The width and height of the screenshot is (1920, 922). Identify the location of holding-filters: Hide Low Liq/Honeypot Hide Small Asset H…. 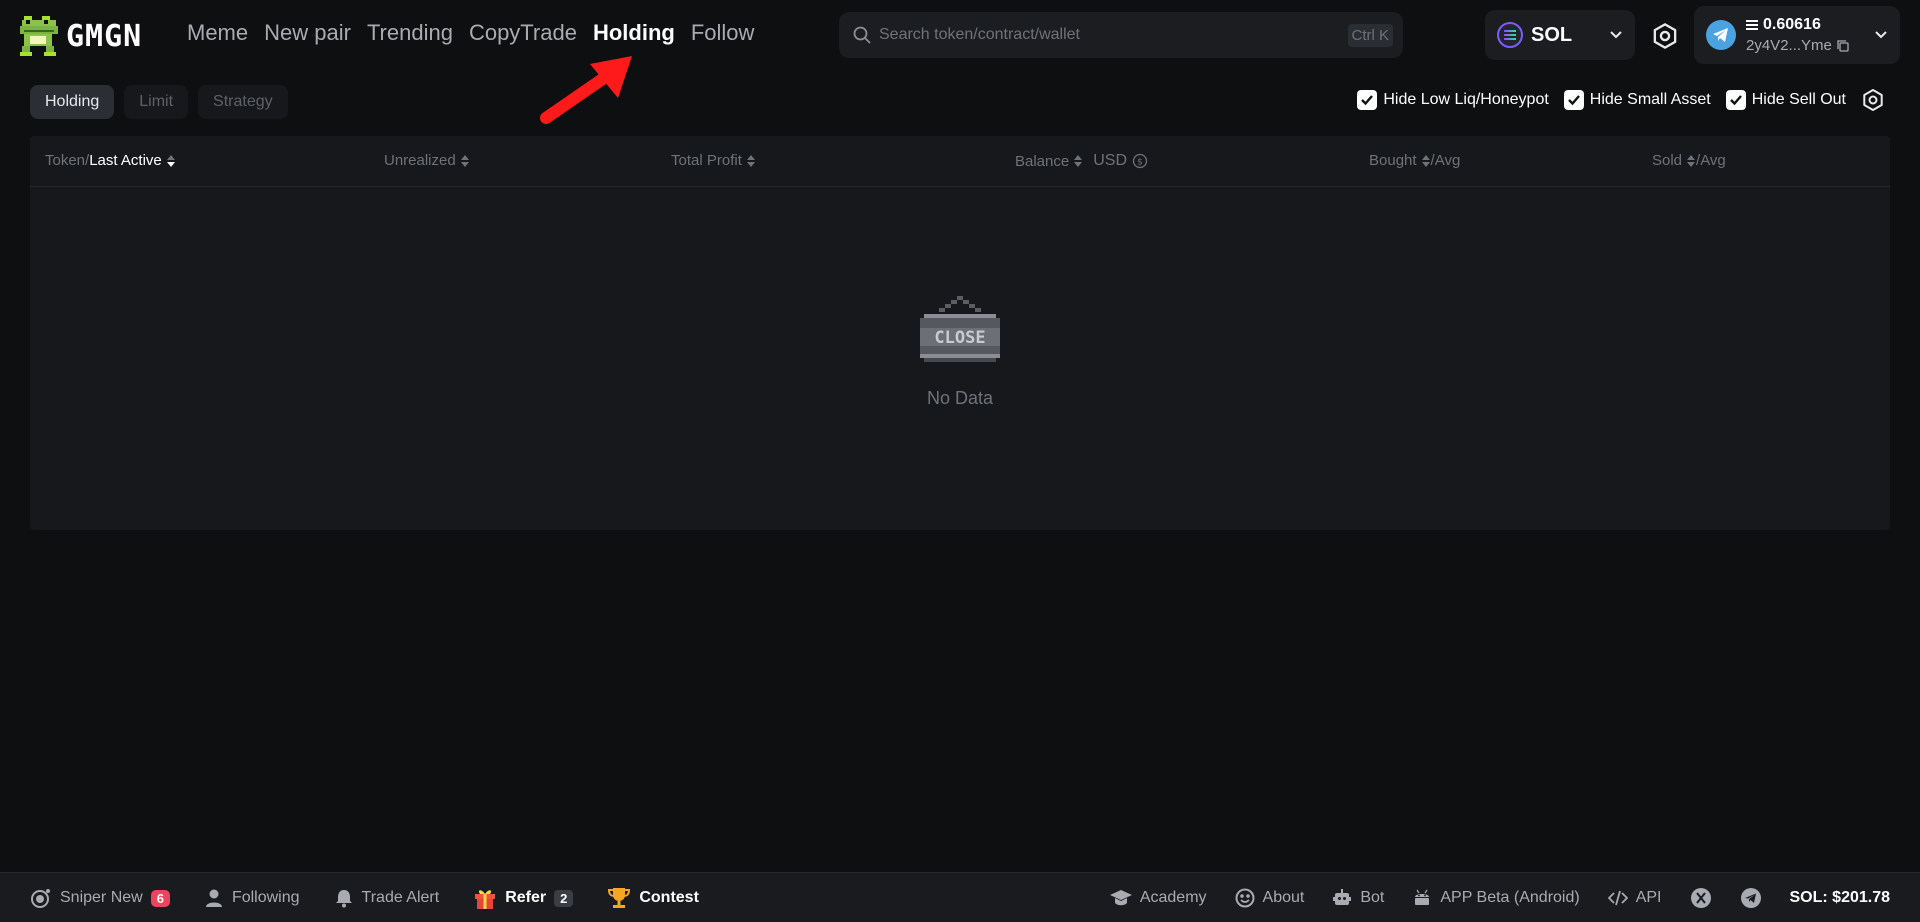
(1621, 100).